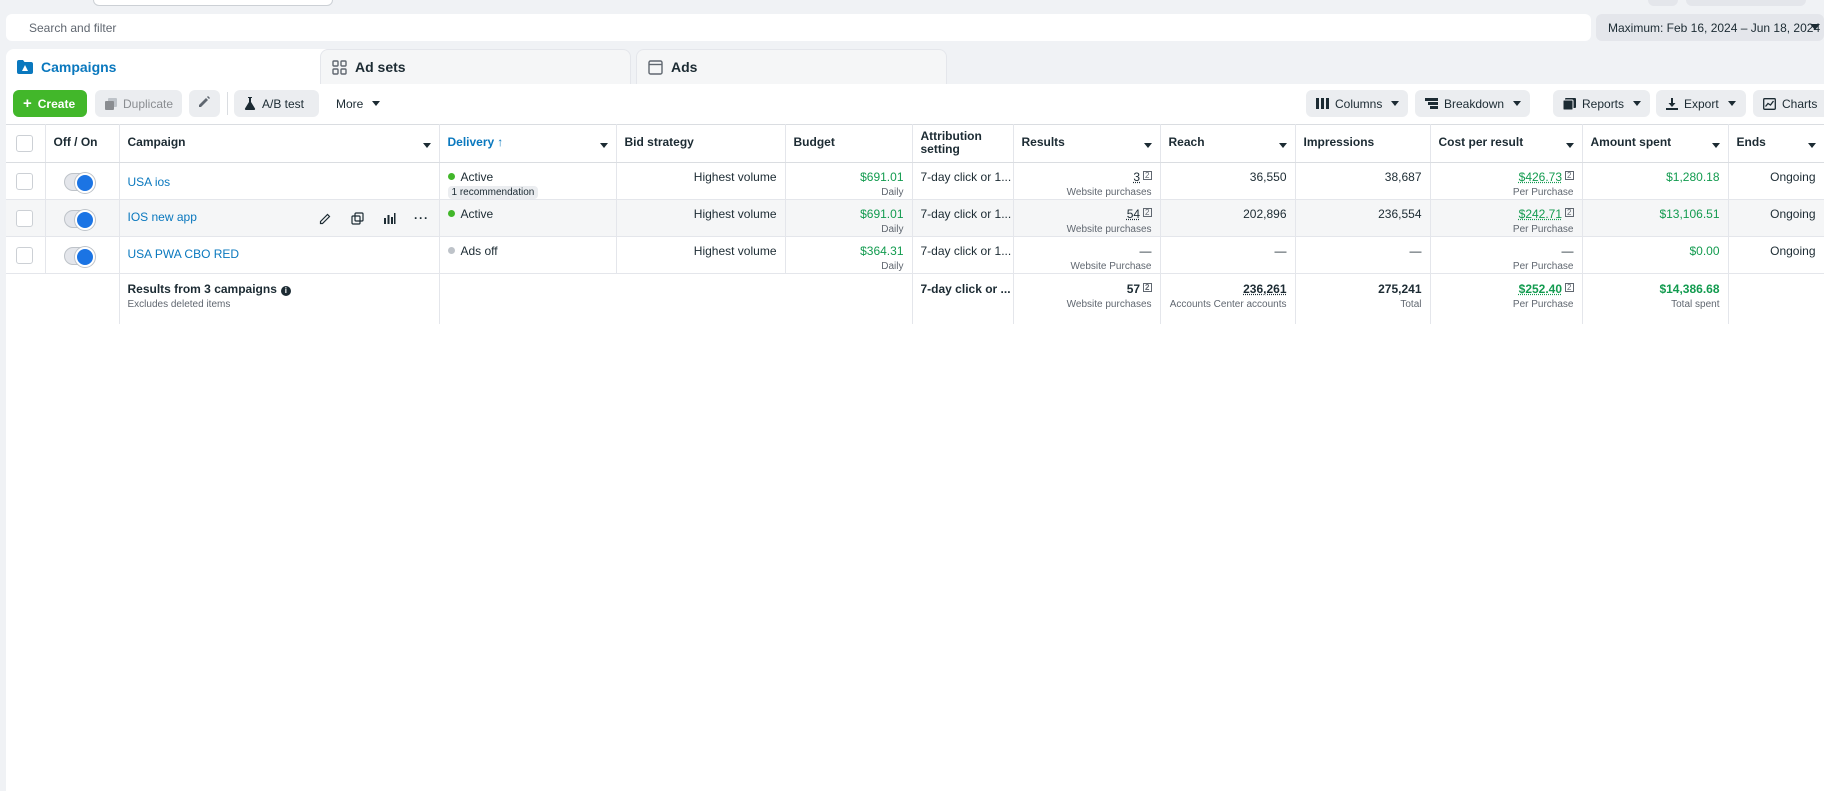  Describe the element at coordinates (849, 251) in the screenshot. I see `budget-value: $364.31` at that location.